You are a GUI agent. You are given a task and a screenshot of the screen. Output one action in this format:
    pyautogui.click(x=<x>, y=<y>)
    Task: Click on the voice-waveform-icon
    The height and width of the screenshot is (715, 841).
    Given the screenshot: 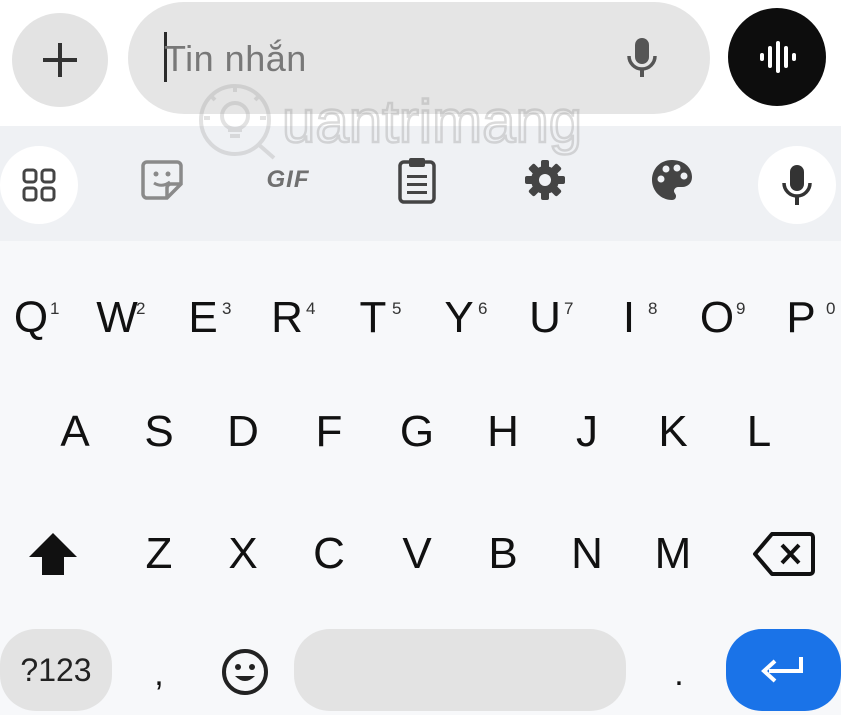 What is the action you would take?
    pyautogui.click(x=778, y=57)
    